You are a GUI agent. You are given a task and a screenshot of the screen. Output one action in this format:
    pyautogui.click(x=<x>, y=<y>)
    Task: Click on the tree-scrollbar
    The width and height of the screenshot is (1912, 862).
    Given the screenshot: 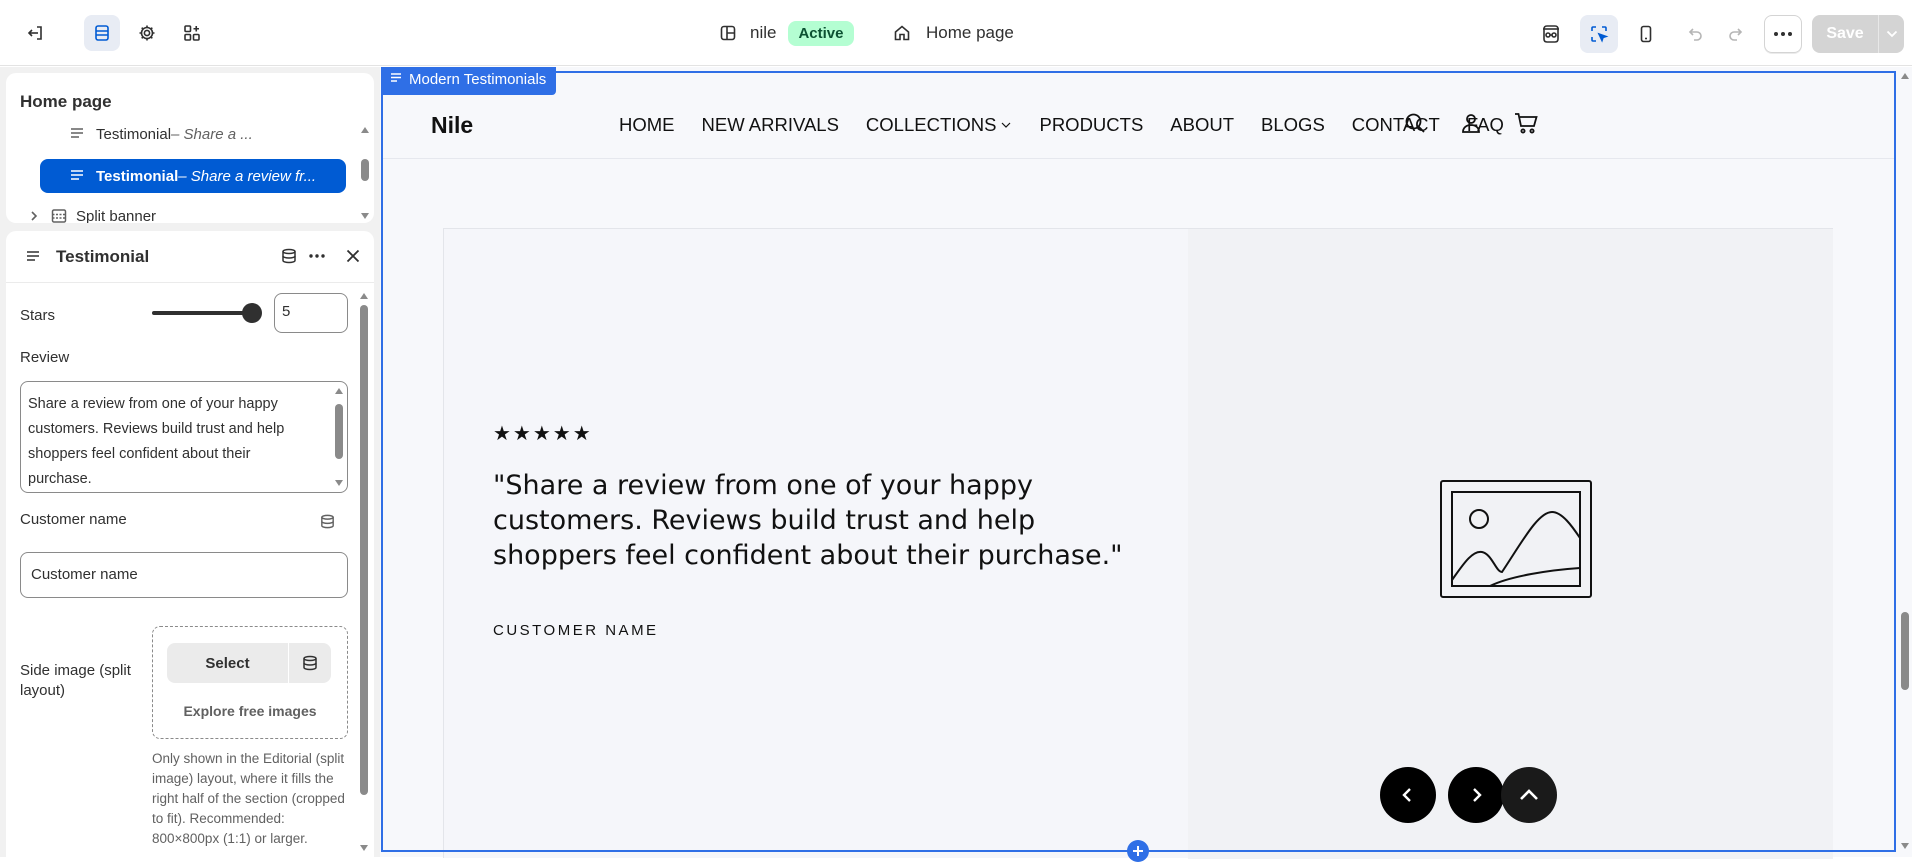 What is the action you would take?
    pyautogui.click(x=365, y=173)
    